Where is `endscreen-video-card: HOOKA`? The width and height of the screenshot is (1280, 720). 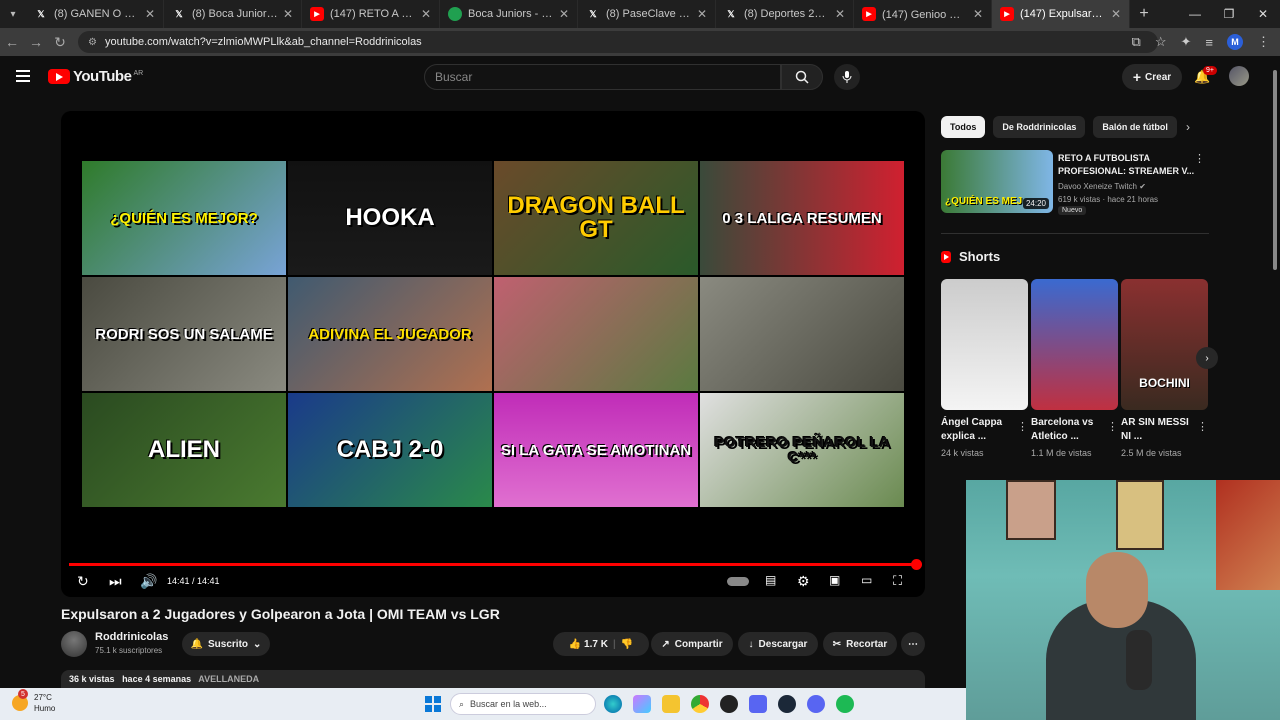
endscreen-video-card: HOOKA is located at coordinates (390, 218).